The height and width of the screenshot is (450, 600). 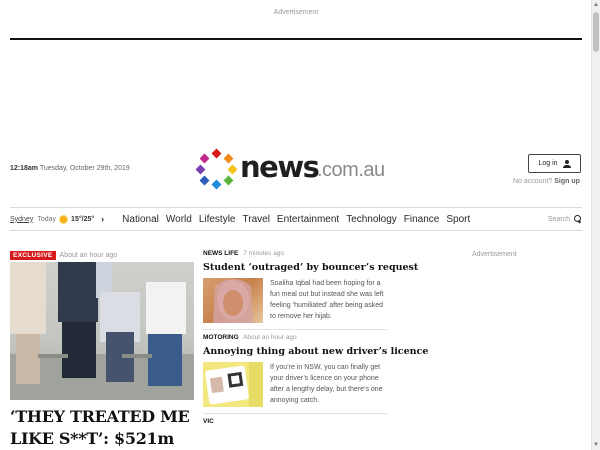 What do you see at coordinates (296, 39) in the screenshot?
I see `ad-divider` at bounding box center [296, 39].